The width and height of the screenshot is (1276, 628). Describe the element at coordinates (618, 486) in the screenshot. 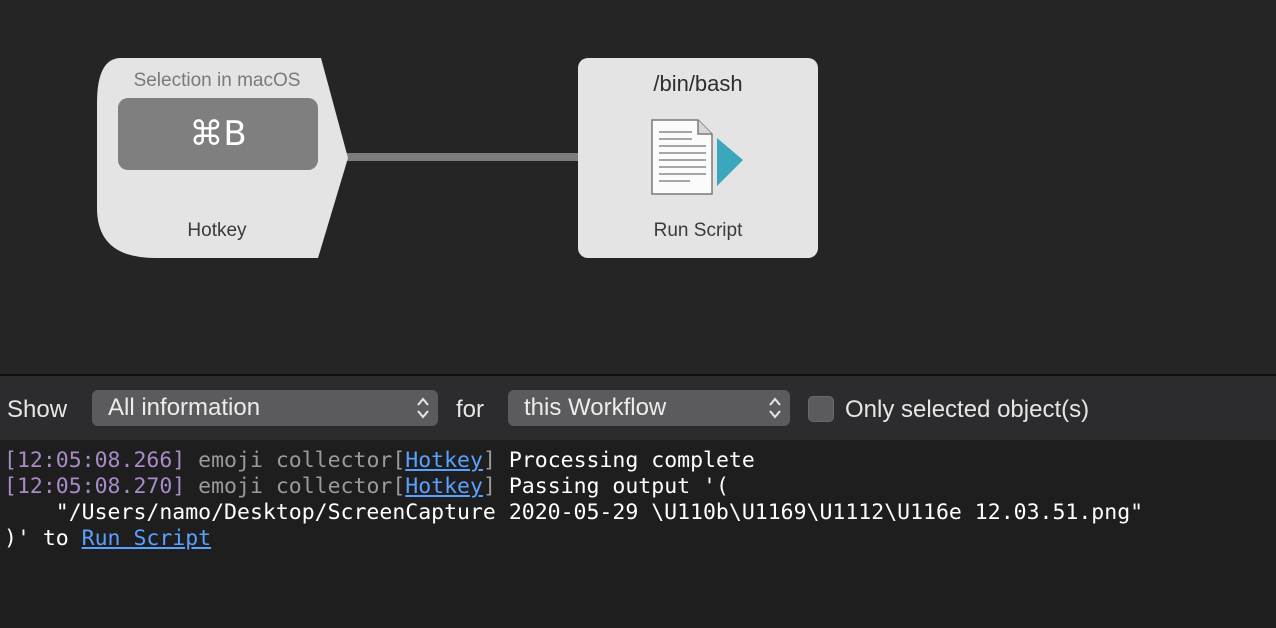

I see `log-message: Passing output '(` at that location.